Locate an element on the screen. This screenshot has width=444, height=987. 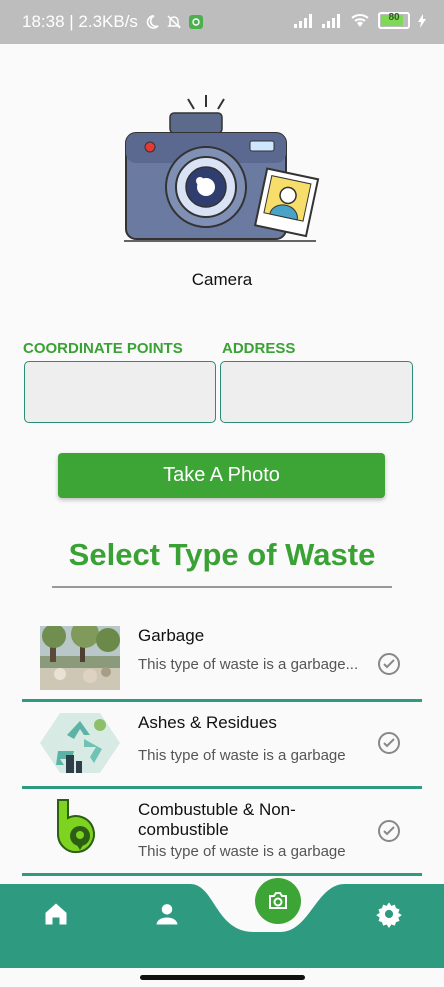
coordinate-points-label: COORDINATE POINTS is located at coordinates (103, 348).